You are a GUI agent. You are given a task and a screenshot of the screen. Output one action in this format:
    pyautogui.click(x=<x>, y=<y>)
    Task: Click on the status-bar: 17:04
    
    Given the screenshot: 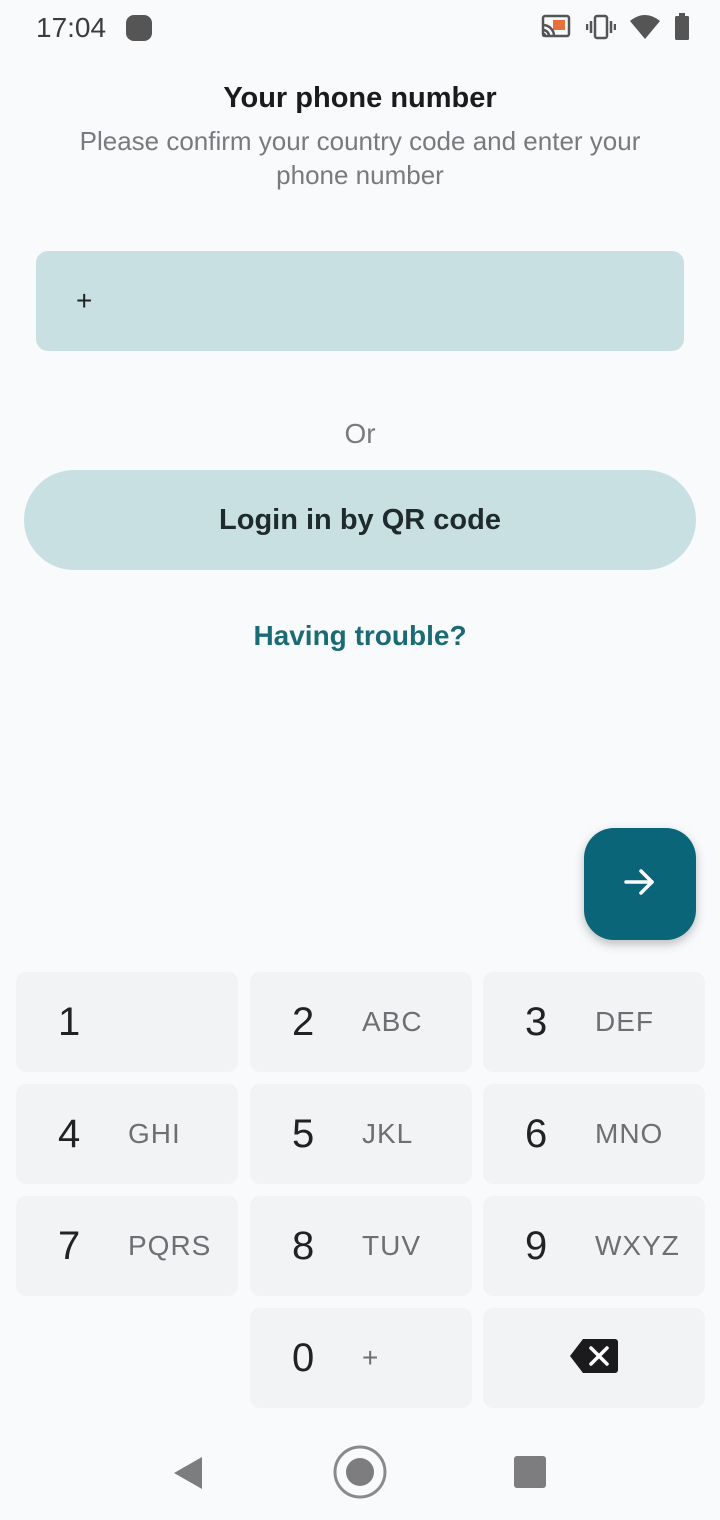 What is the action you would take?
    pyautogui.click(x=360, y=28)
    